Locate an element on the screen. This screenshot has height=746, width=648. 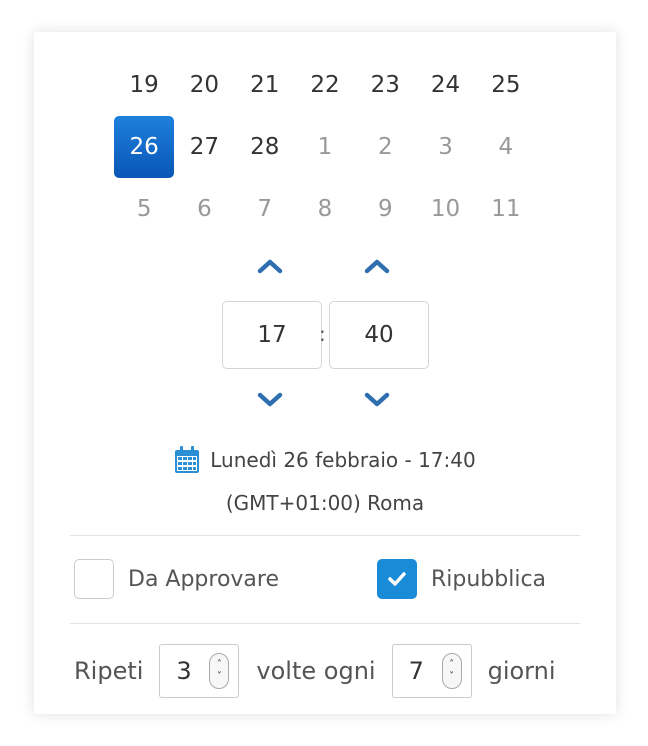
calendar-day: 22 is located at coordinates (325, 85).